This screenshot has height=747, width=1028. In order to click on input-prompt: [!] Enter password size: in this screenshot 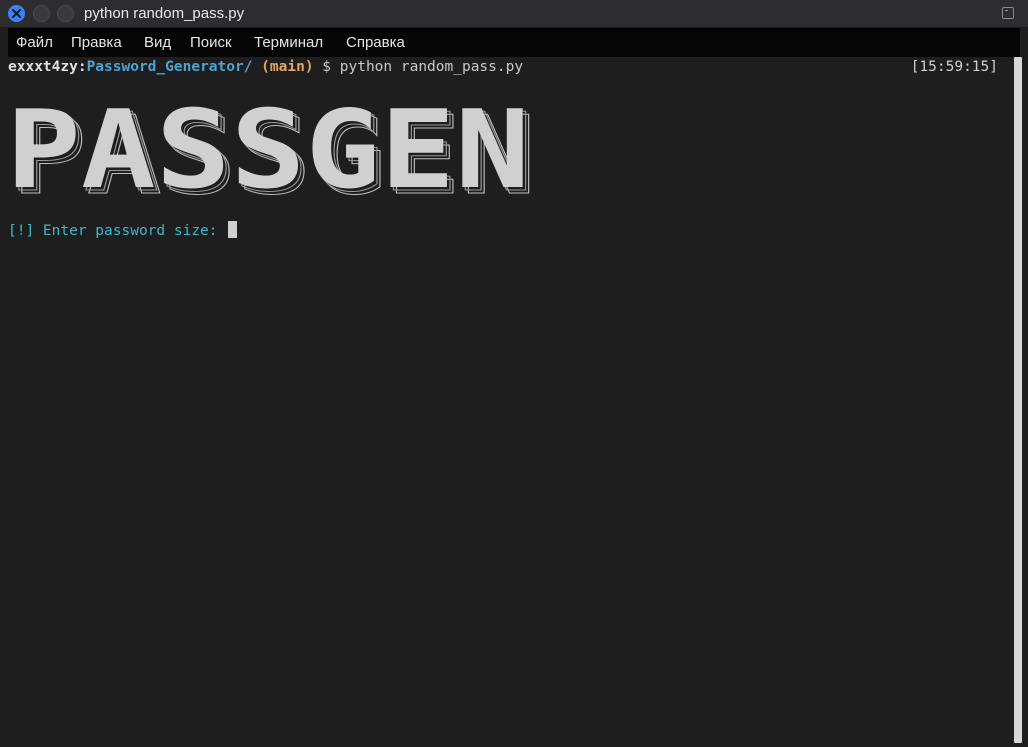, I will do `click(117, 231)`.